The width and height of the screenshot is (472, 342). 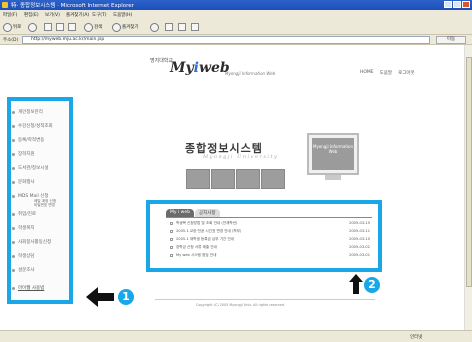 What do you see at coordinates (367, 73) in the screenshot?
I see `home-link: HOME` at bounding box center [367, 73].